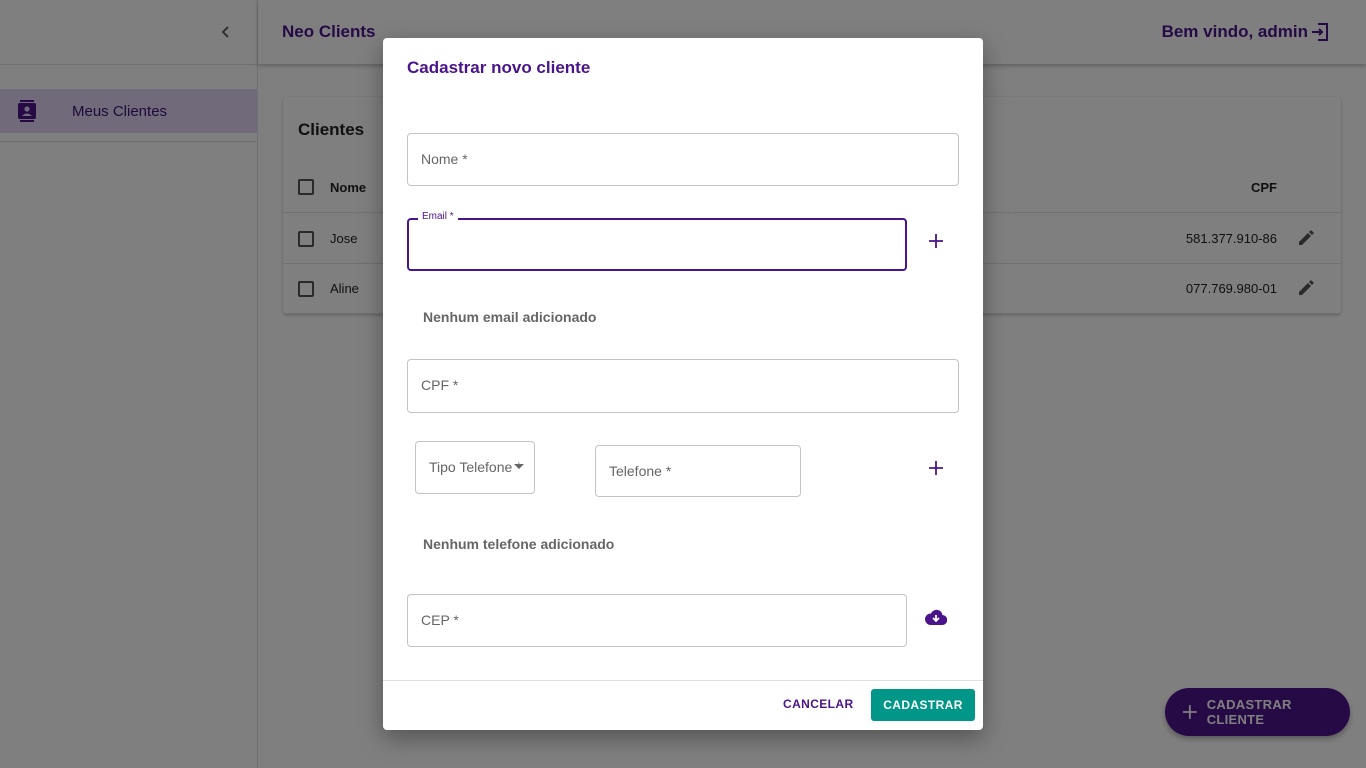 This screenshot has width=1366, height=768. Describe the element at coordinates (444, 159) in the screenshot. I see `nome-placeholder: Nome *` at that location.